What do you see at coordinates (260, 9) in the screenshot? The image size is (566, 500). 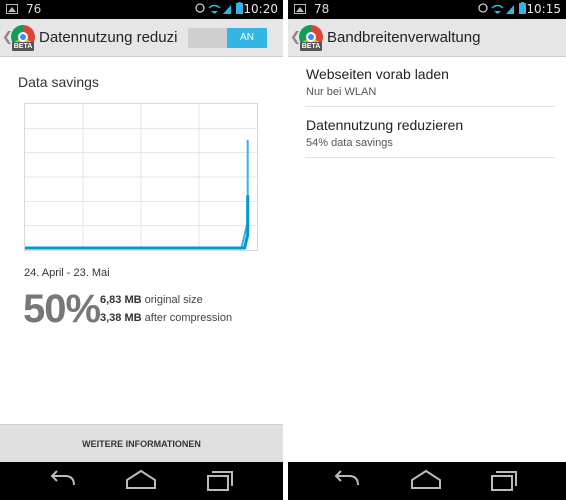 I see `clock: 10:20` at bounding box center [260, 9].